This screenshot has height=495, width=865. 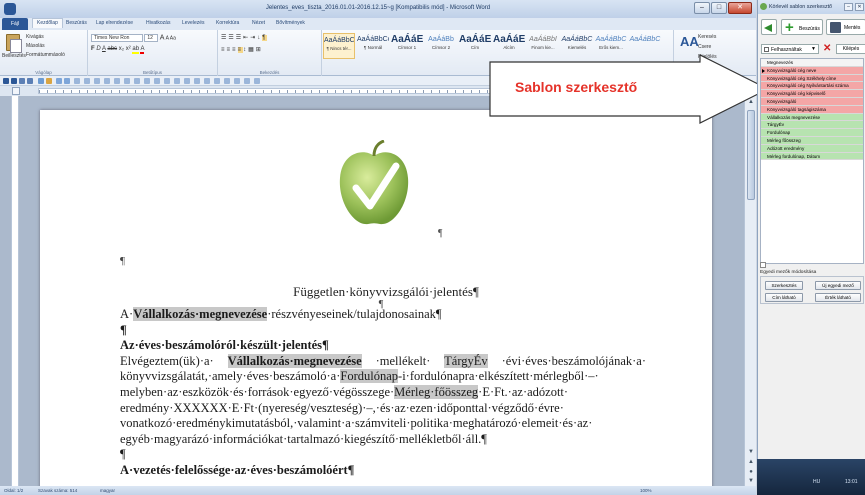 I want to click on page-count: Oldal: 1/2, so click(x=13, y=490).